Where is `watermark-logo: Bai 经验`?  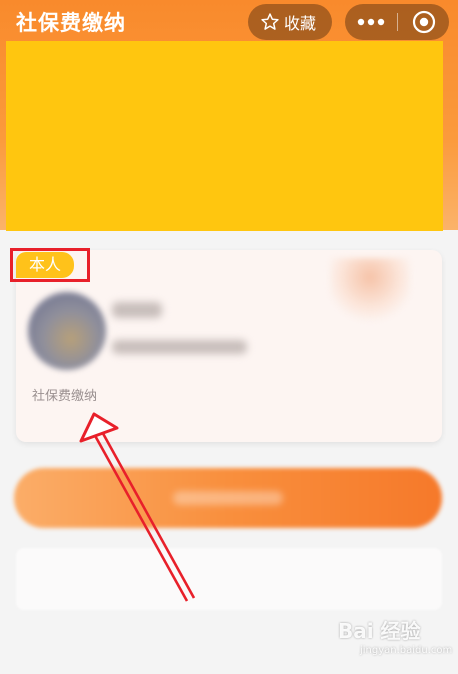 watermark-logo: Bai 经验 is located at coordinates (379, 631).